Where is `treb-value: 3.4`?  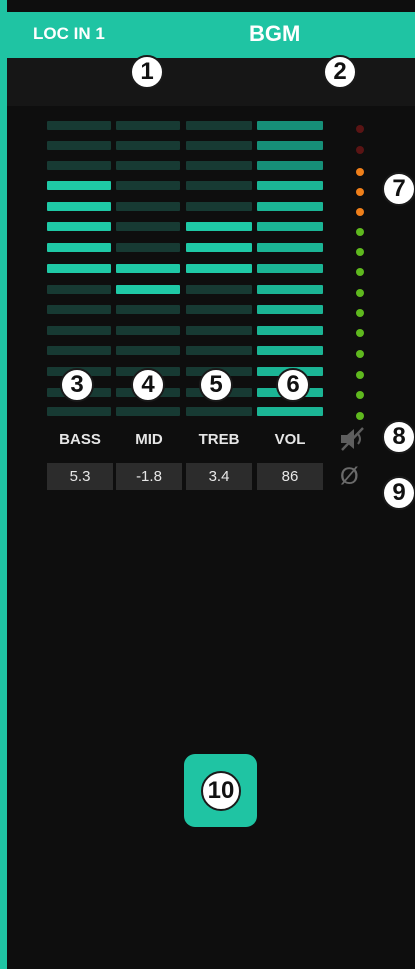 treb-value: 3.4 is located at coordinates (219, 476).